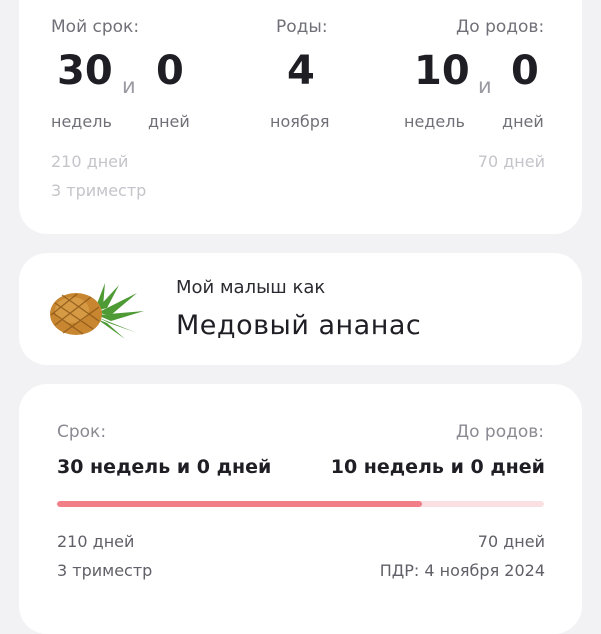 This screenshot has width=601, height=634. I want to click on remaining-total-days: 70 дней, so click(511, 161).